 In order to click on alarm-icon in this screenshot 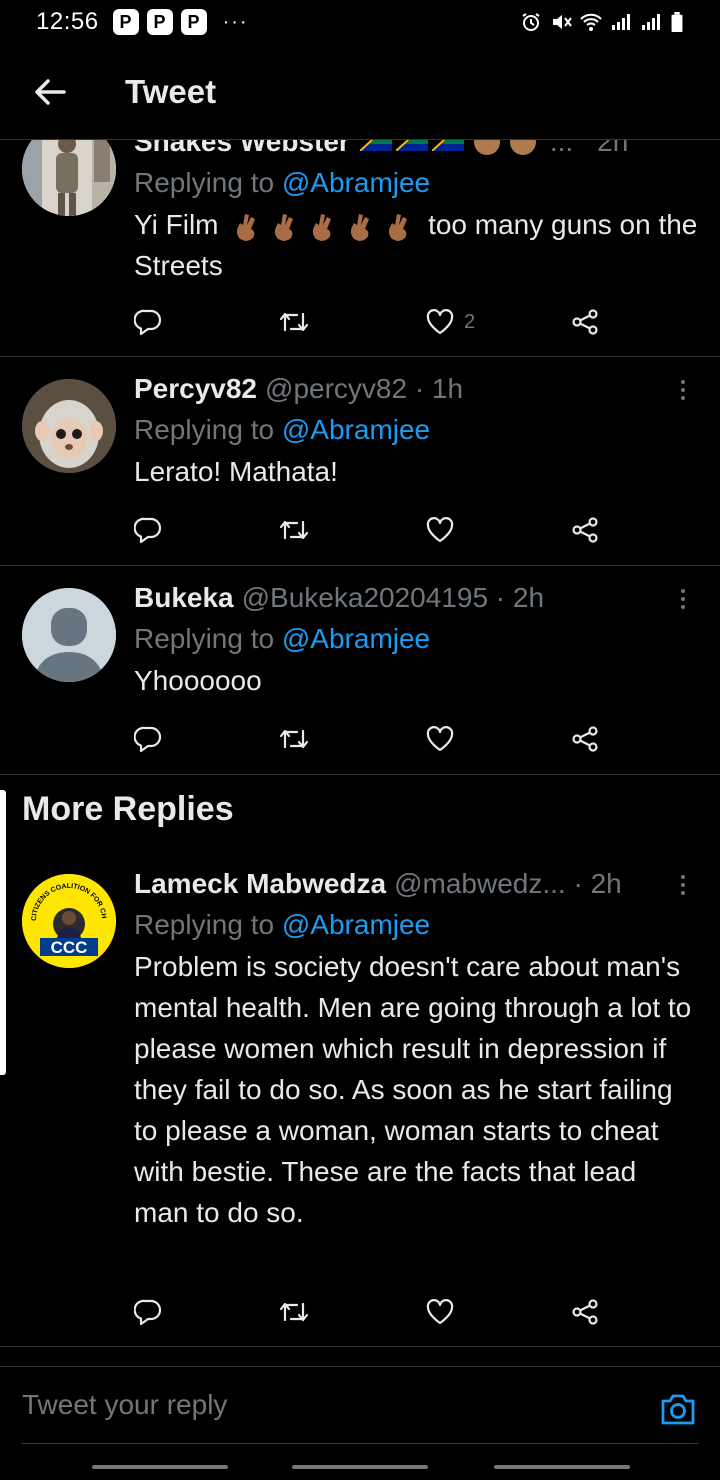, I will do `click(531, 22)`.